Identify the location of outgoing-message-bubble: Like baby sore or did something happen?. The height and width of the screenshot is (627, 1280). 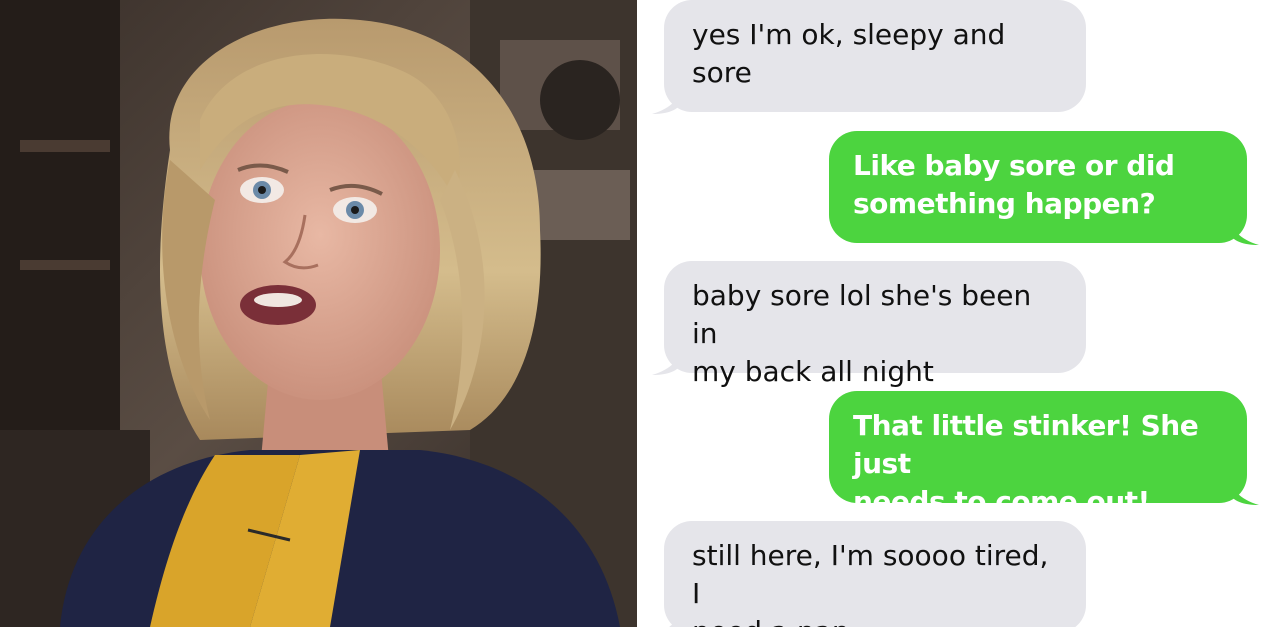
(1044, 188).